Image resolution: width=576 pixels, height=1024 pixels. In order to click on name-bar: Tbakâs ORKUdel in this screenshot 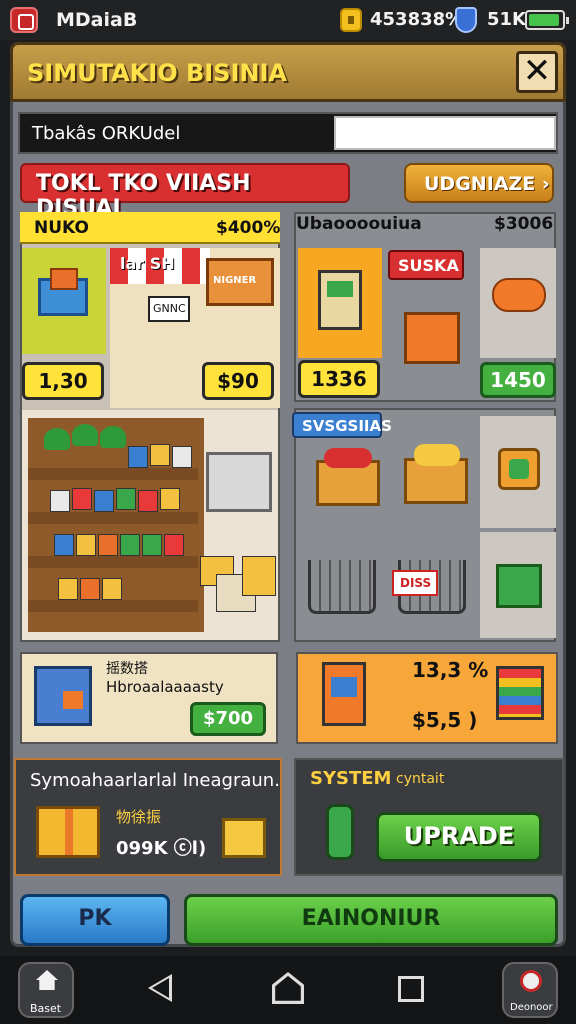, I will do `click(288, 133)`.